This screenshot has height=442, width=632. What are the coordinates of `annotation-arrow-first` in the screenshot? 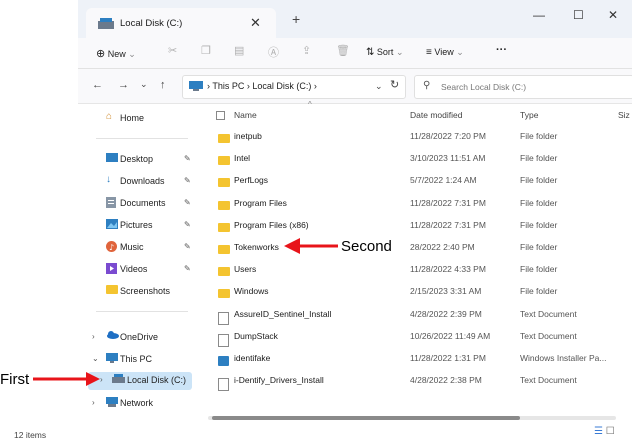 It's located at (66, 379).